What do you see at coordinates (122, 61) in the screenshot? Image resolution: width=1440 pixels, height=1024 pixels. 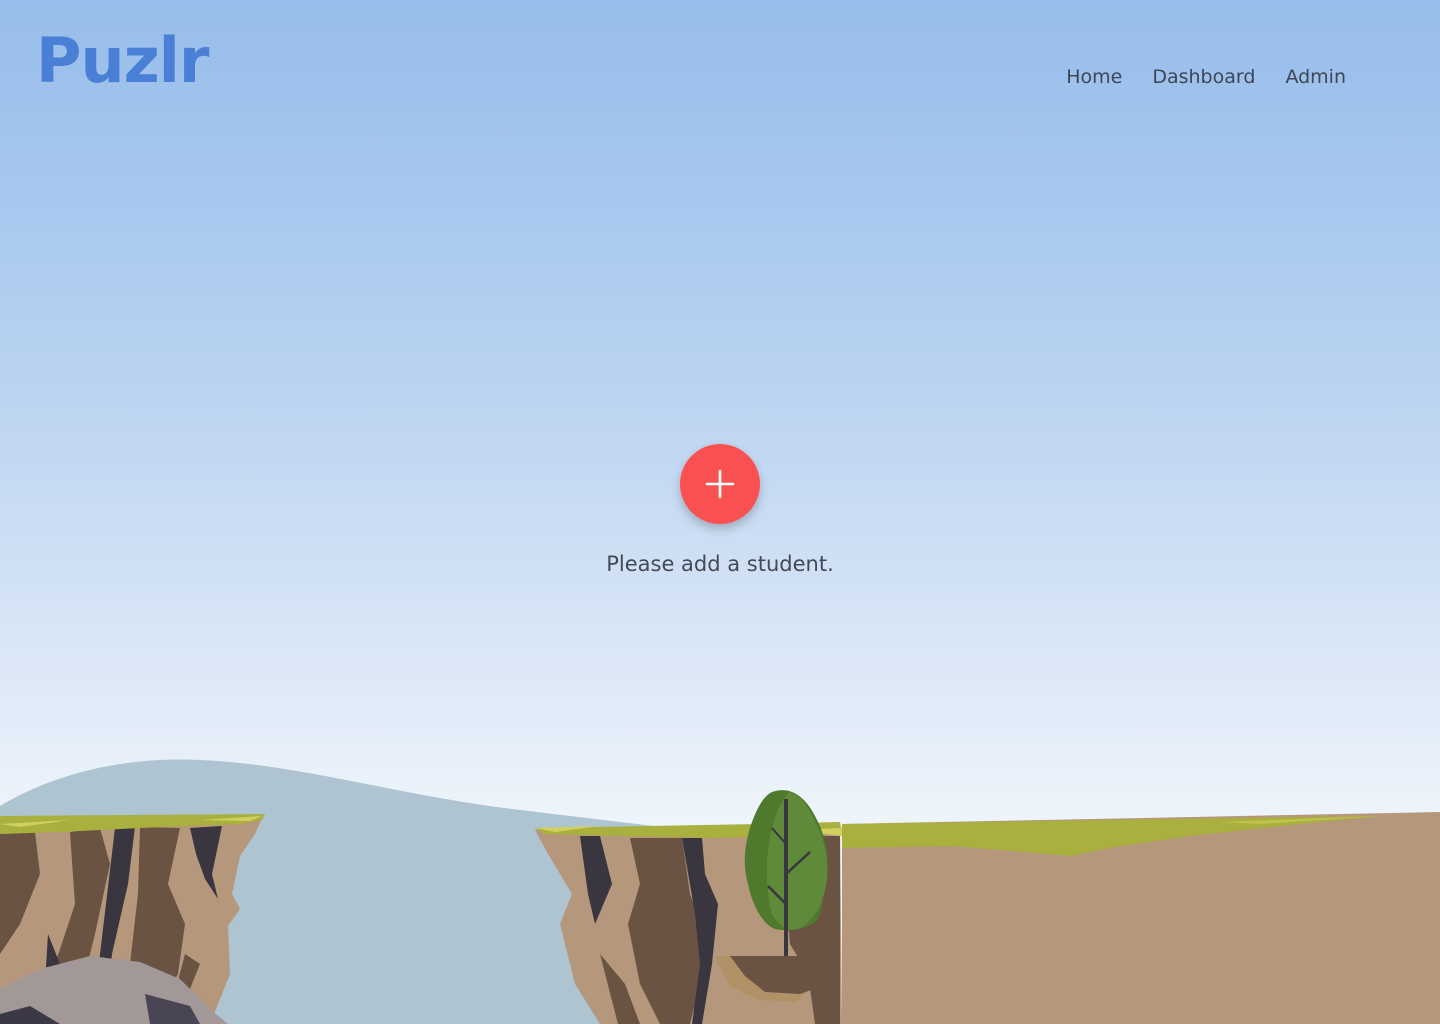 I see `app-logo: Puzlr` at bounding box center [122, 61].